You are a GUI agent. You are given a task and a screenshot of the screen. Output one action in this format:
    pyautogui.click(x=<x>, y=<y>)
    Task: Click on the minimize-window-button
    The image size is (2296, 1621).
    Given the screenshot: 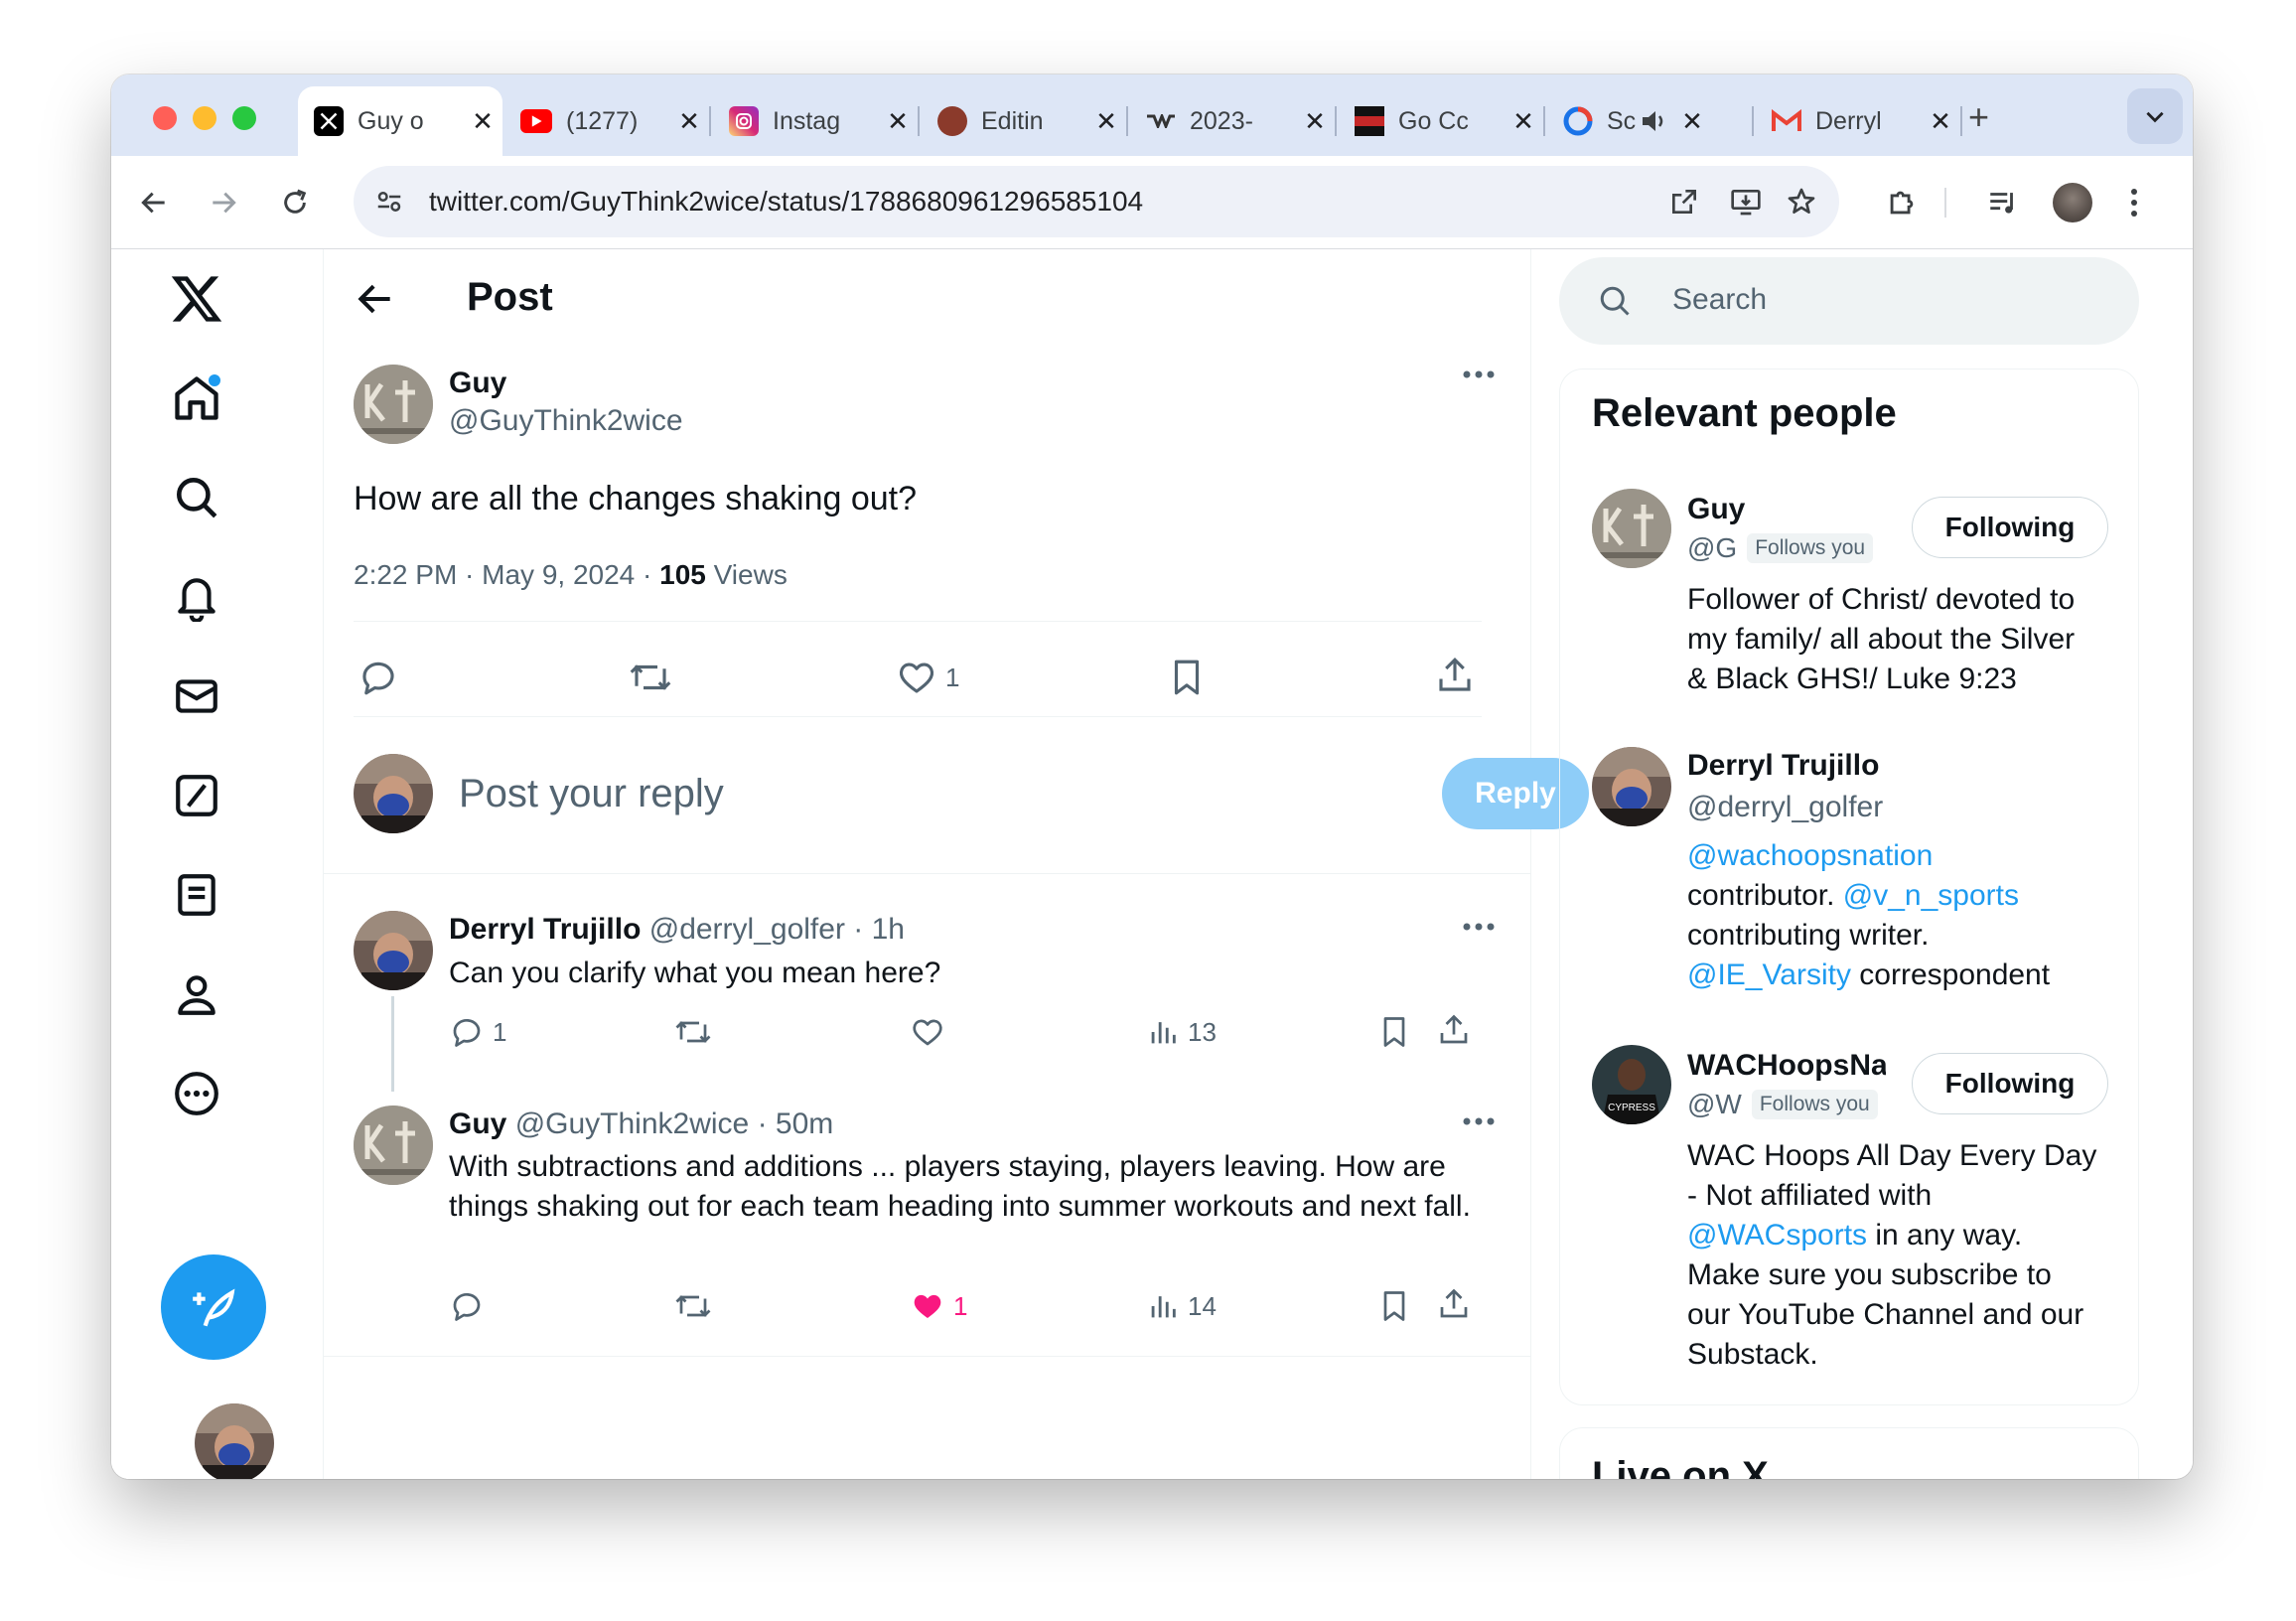 What is the action you would take?
    pyautogui.click(x=204, y=118)
    